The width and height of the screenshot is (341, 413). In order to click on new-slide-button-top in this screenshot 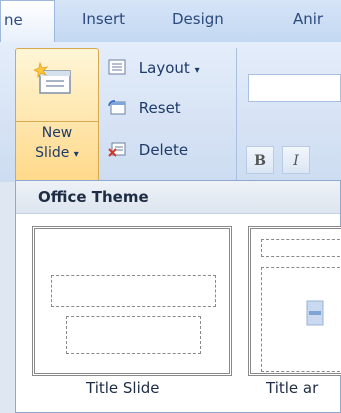, I will do `click(57, 85)`.